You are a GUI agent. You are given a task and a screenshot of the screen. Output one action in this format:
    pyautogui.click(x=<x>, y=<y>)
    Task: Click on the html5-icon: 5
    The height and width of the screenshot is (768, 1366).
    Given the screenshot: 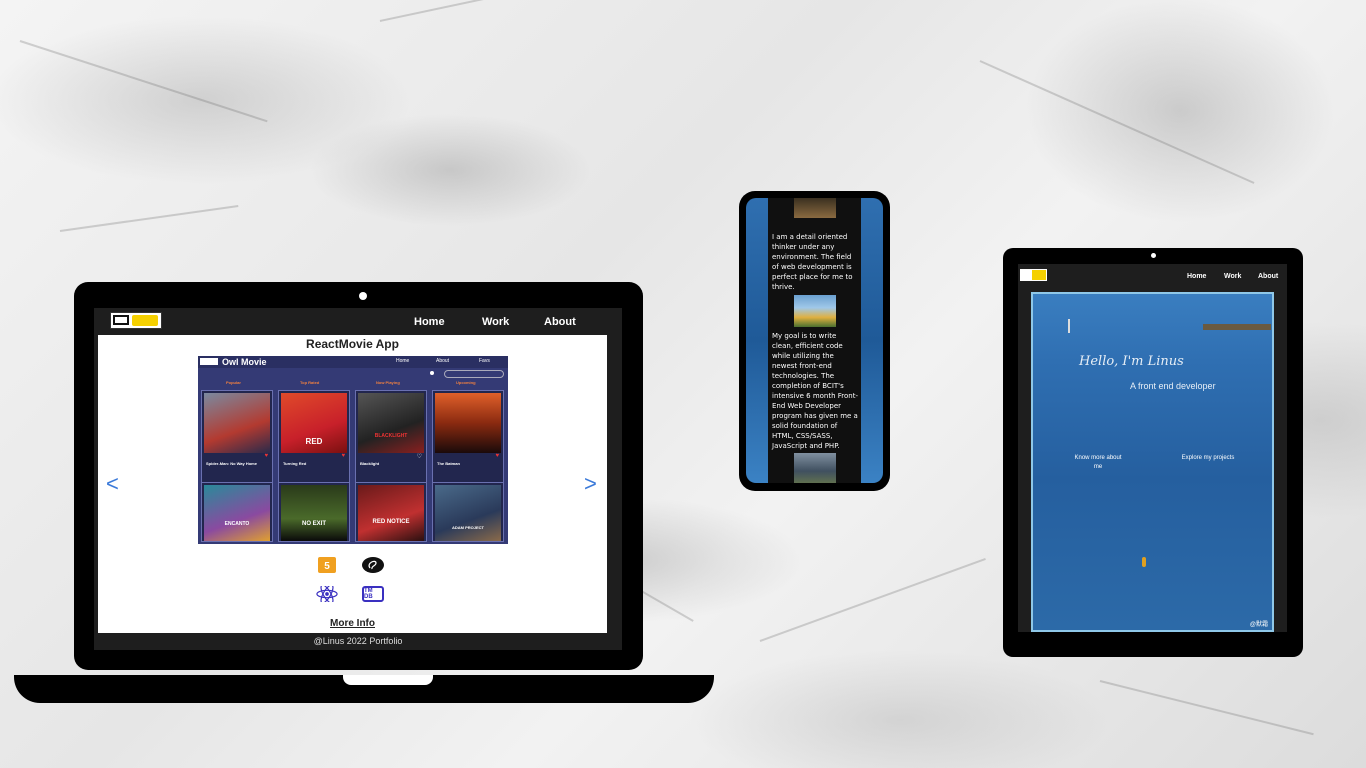 What is the action you would take?
    pyautogui.click(x=327, y=565)
    